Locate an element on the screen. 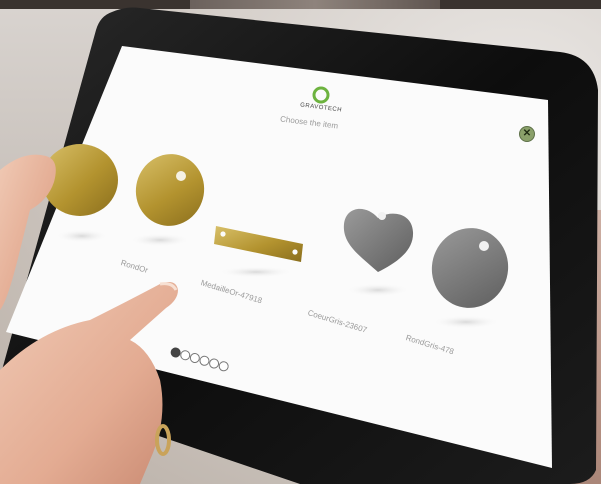 The height and width of the screenshot is (484, 601). pointing-hand is located at coordinates (89, 383).